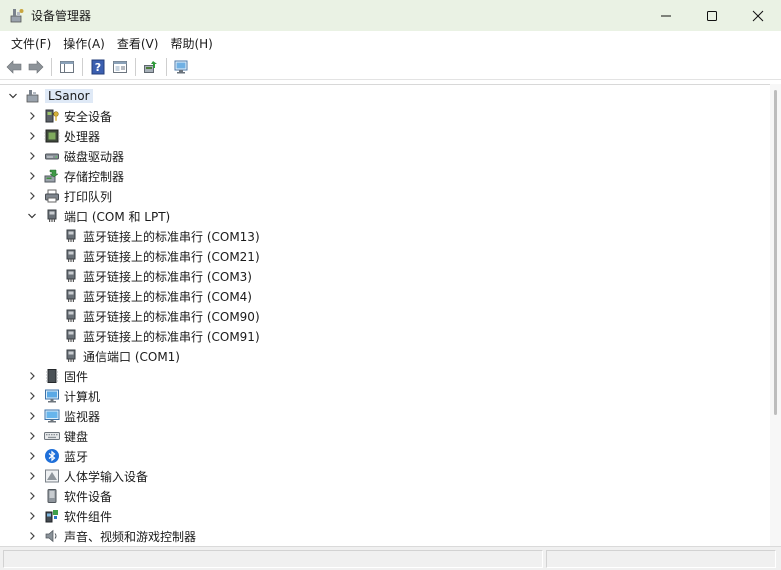 The width and height of the screenshot is (781, 570). I want to click on menu-action: 操作(A), so click(84, 43).